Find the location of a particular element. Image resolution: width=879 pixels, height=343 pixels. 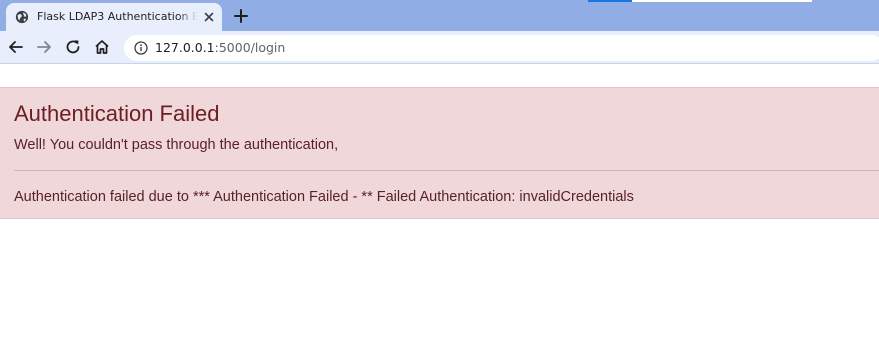

globe-icon is located at coordinates (22, 17).